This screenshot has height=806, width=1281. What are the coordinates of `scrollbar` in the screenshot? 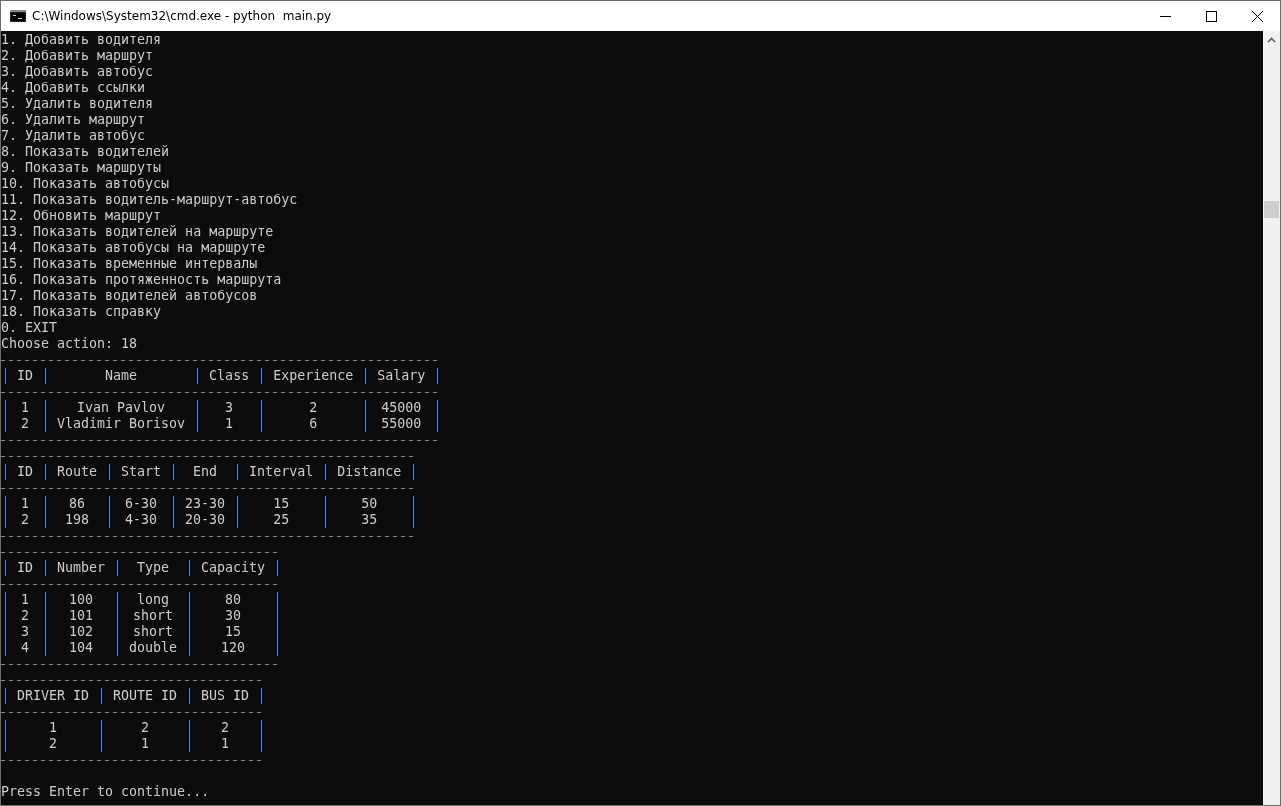 It's located at (1271, 418).